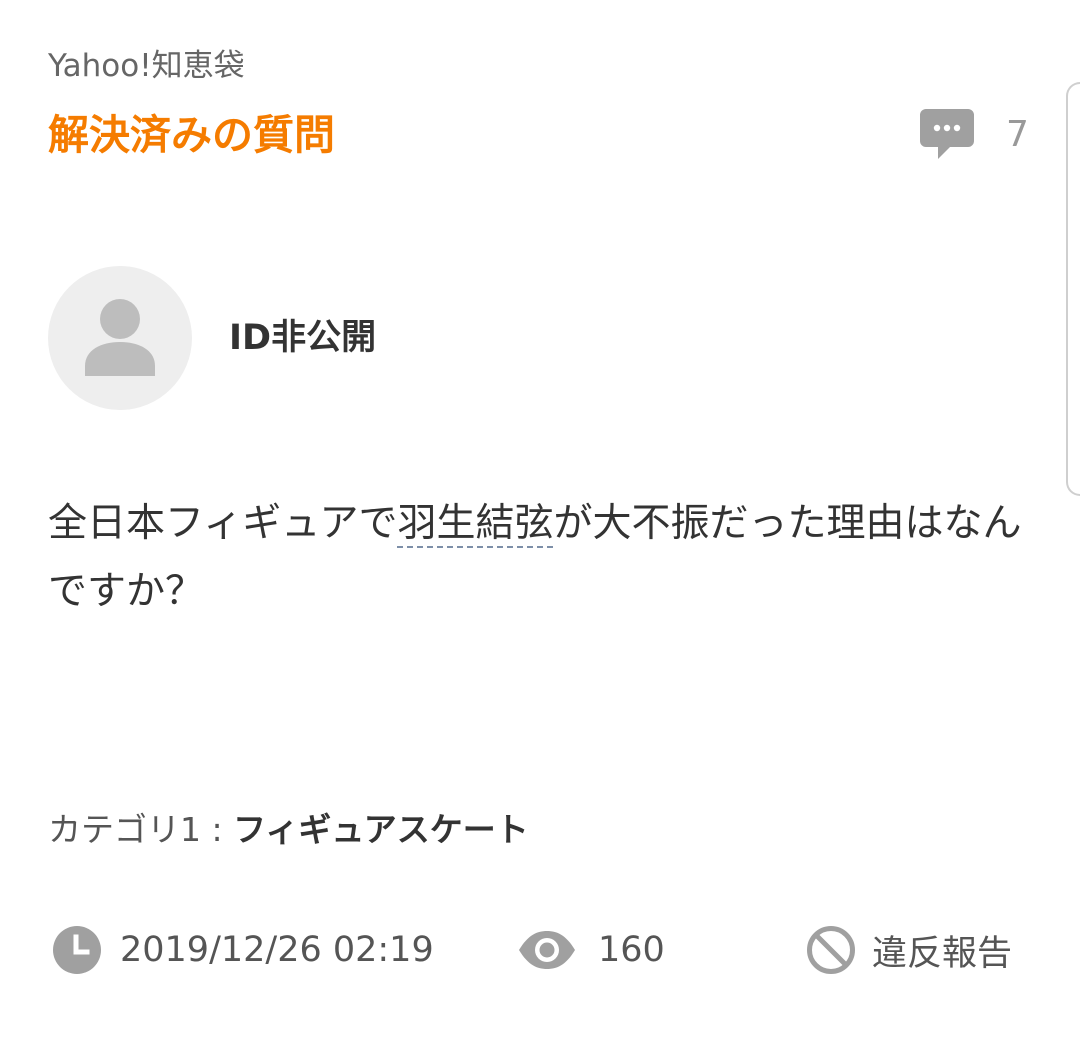  I want to click on speech-bubble-icon, so click(947, 134).